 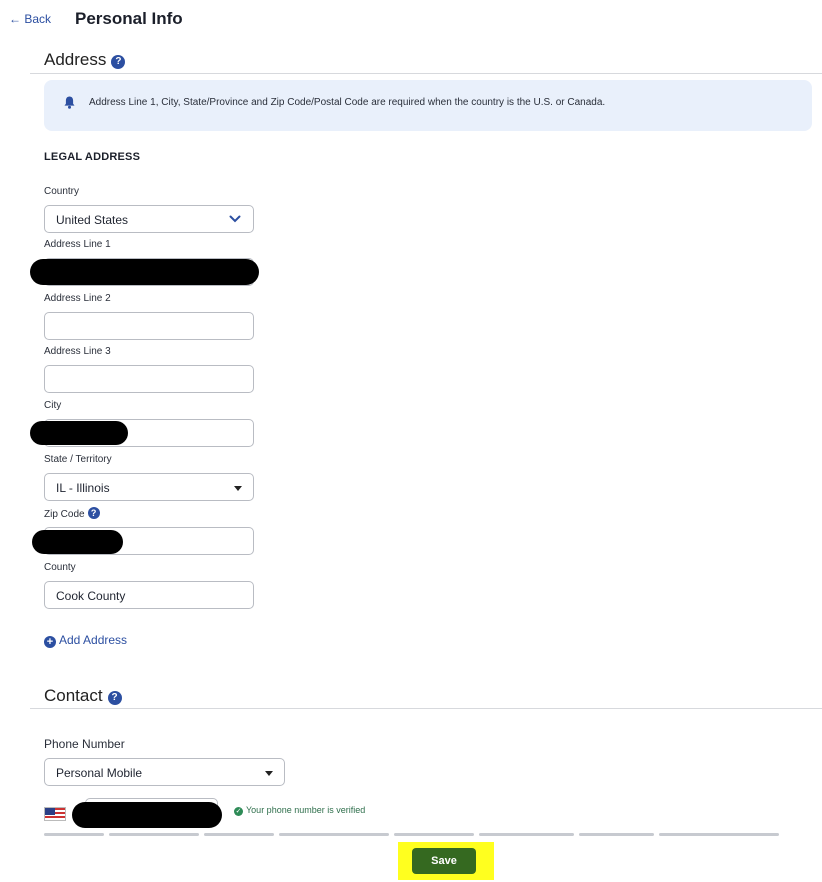 What do you see at coordinates (149, 379) in the screenshot?
I see `address-line-3-input` at bounding box center [149, 379].